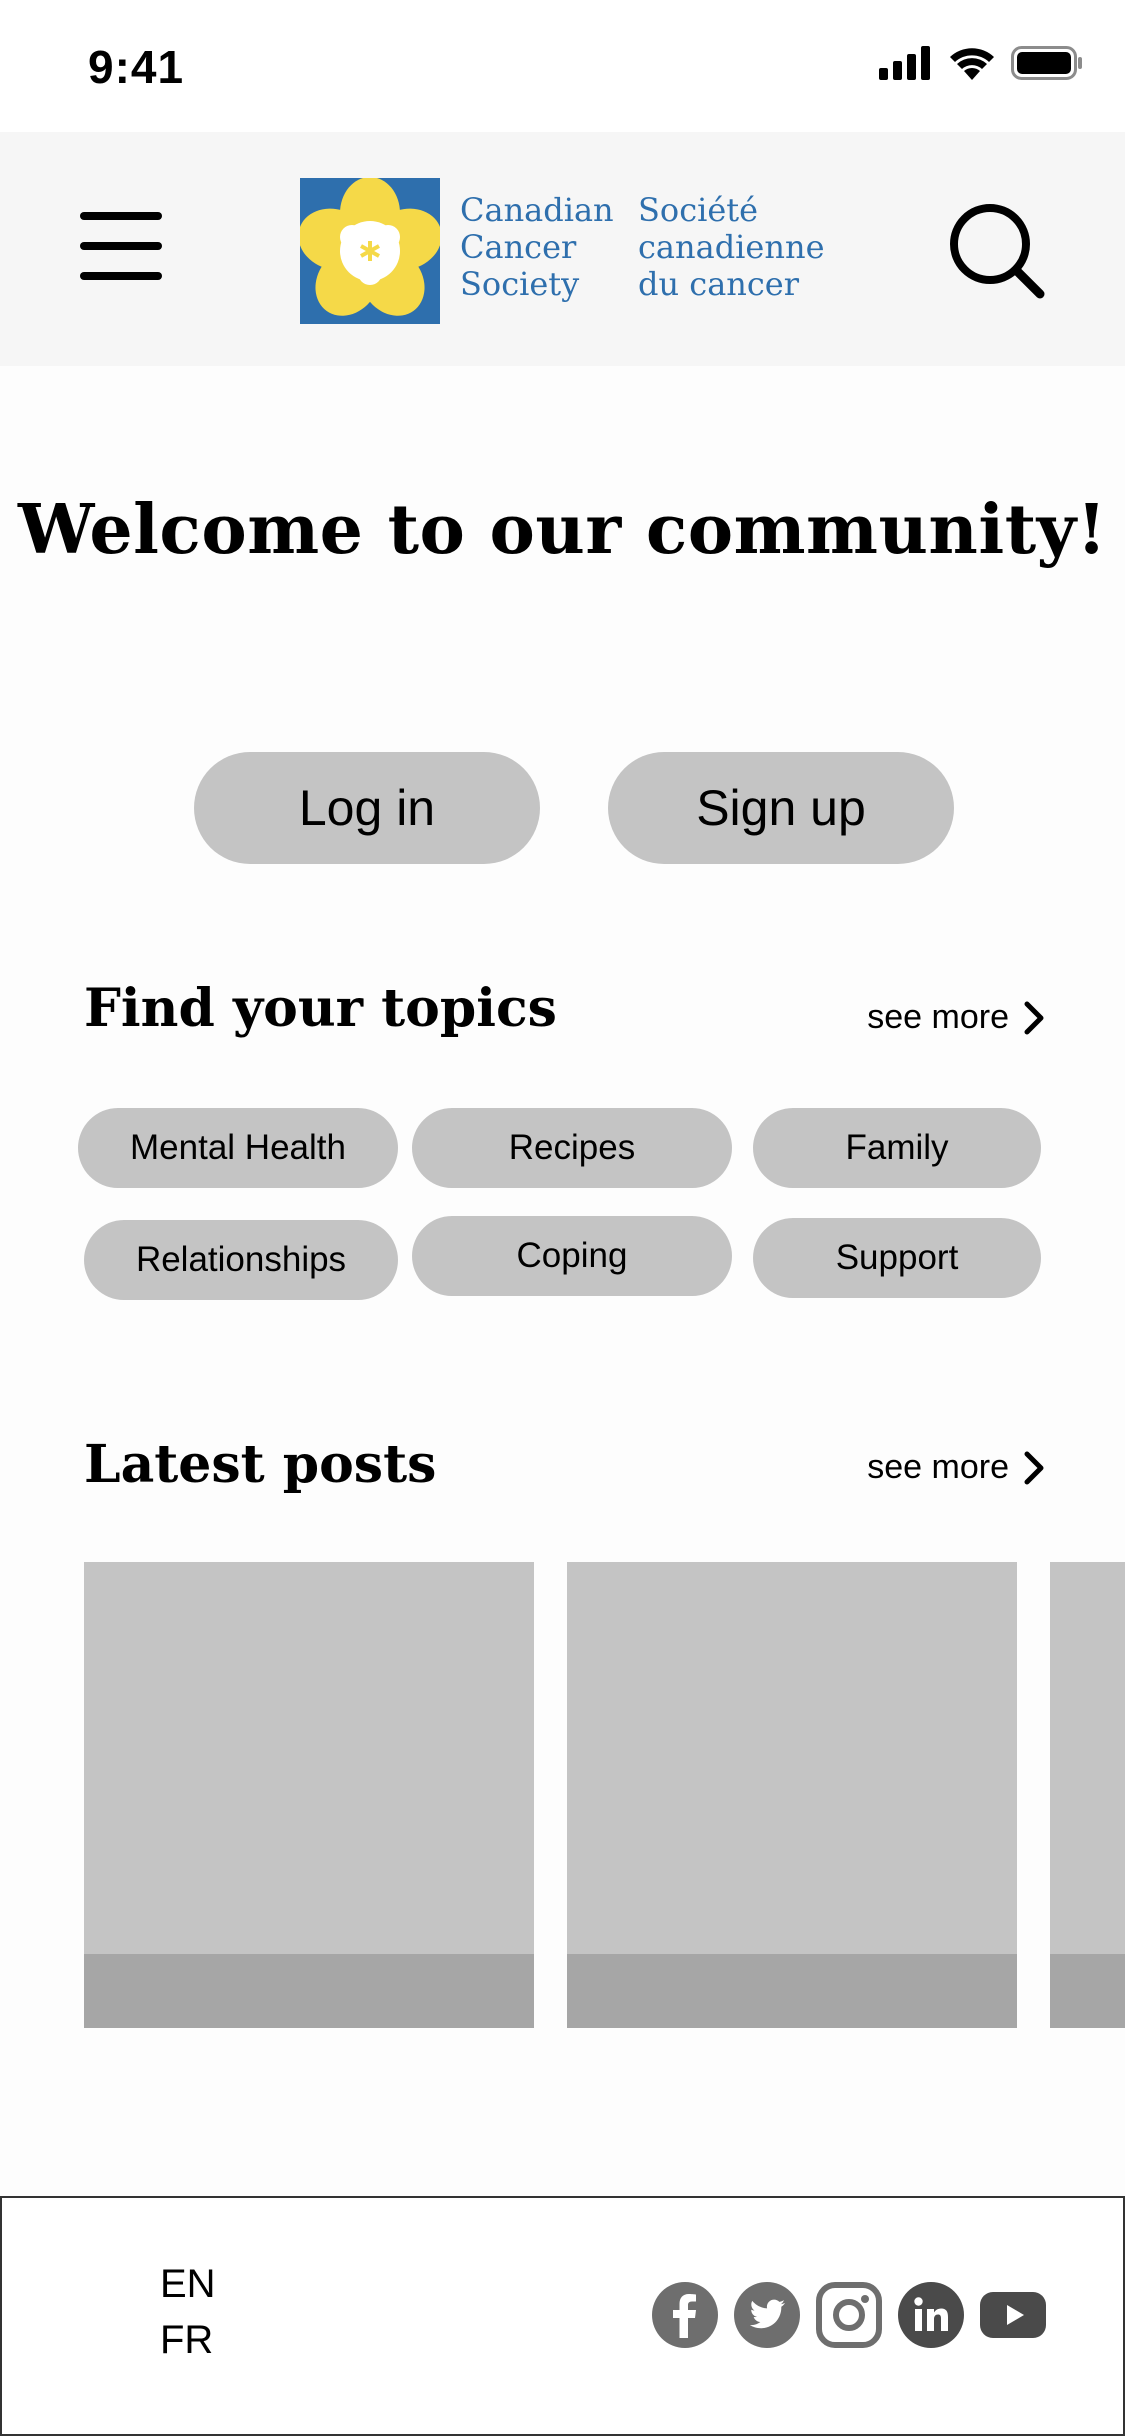 The image size is (1125, 2436). Describe the element at coordinates (260, 1464) in the screenshot. I see `posts-title: Latest posts` at that location.